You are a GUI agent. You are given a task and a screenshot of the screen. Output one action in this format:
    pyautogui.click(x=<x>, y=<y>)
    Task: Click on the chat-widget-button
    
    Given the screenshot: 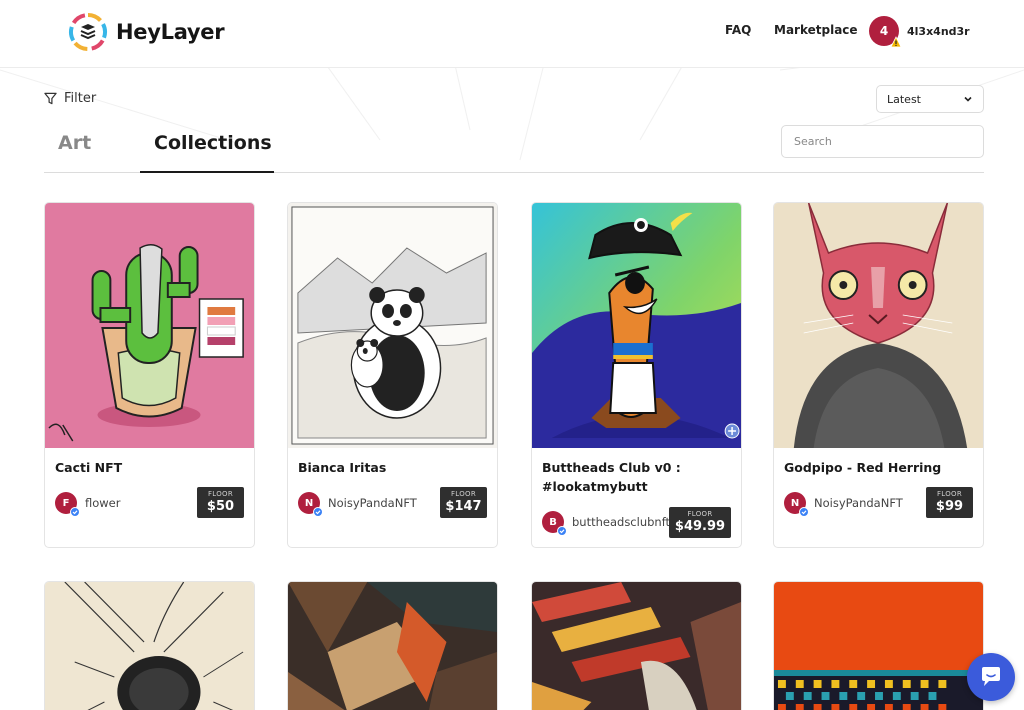 What is the action you would take?
    pyautogui.click(x=991, y=677)
    